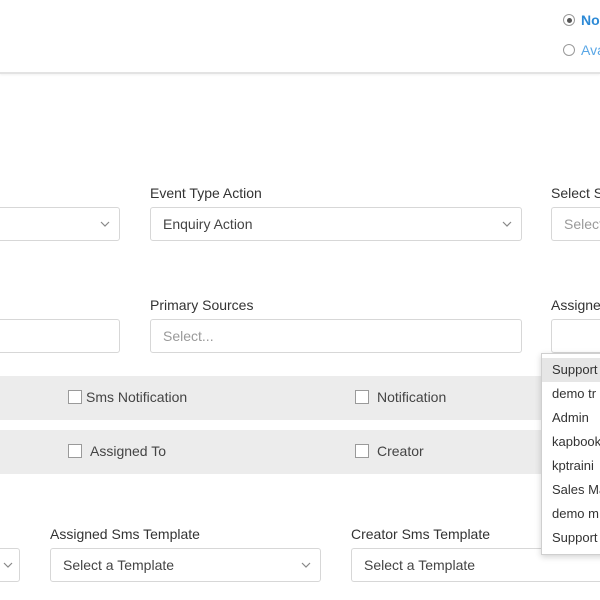 This screenshot has height=600, width=600. I want to click on radio-label: No, so click(590, 20).